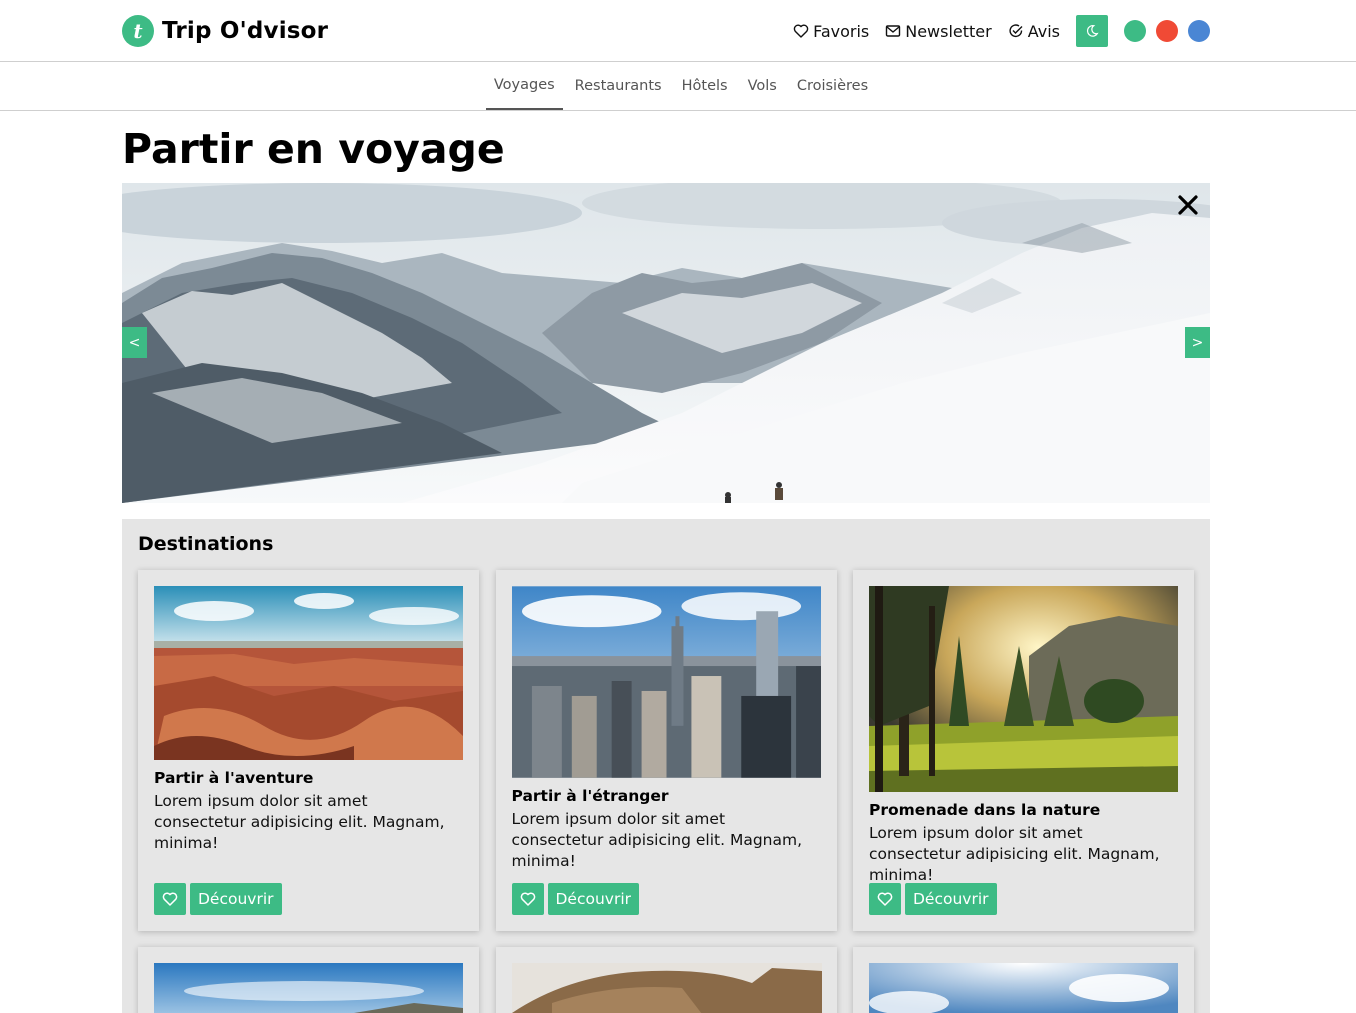 This screenshot has height=1013, width=1356. I want to click on close-icon, so click(1188, 205).